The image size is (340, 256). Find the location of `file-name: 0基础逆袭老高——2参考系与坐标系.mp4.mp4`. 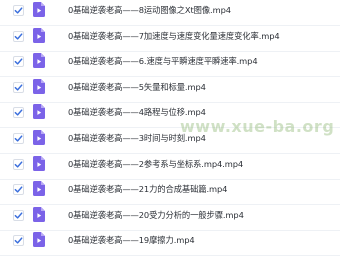

file-name: 0基础逆袭老高——2参考系与坐标系.mp4.mp4 is located at coordinates (155, 164).